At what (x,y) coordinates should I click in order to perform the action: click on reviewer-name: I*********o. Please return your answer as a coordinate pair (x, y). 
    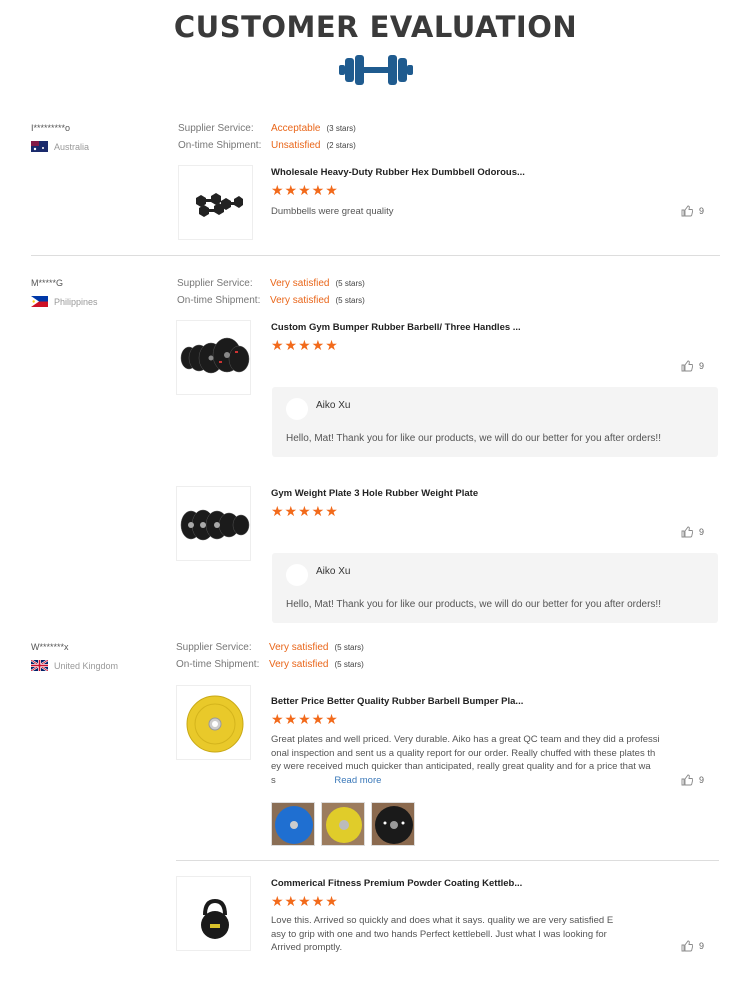
    Looking at the image, I should click on (51, 128).